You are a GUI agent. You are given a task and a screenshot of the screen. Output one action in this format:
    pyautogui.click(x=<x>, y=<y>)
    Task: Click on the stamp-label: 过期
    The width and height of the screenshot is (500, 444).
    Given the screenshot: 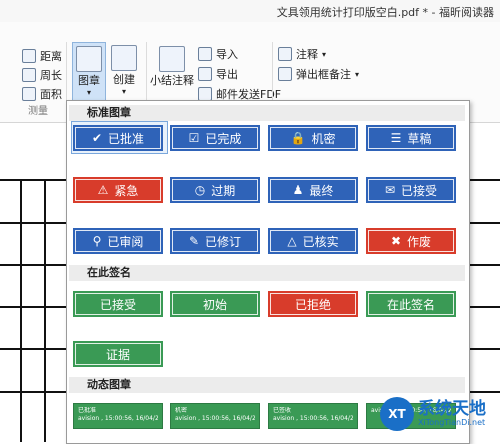 What is the action you would take?
    pyautogui.click(x=223, y=190)
    